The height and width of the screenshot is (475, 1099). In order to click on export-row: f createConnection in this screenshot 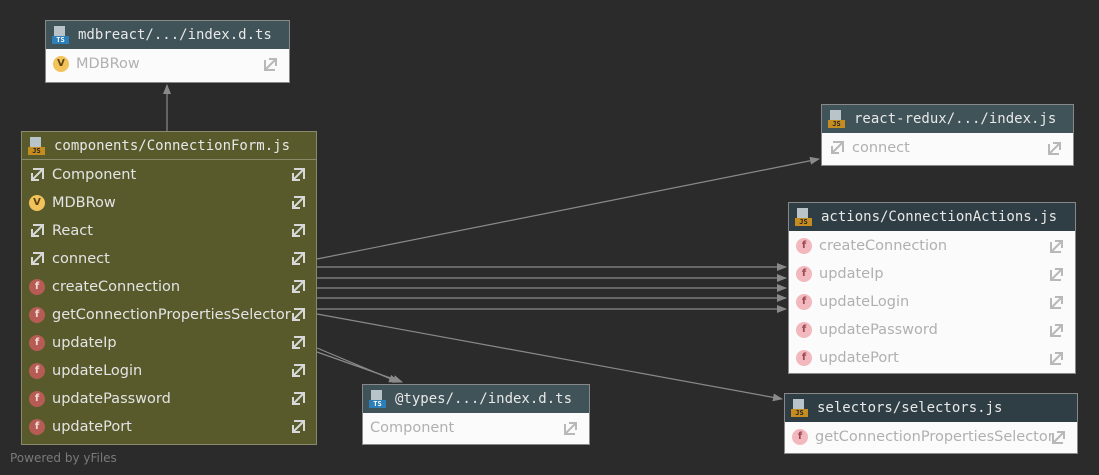, I will do `click(932, 246)`.